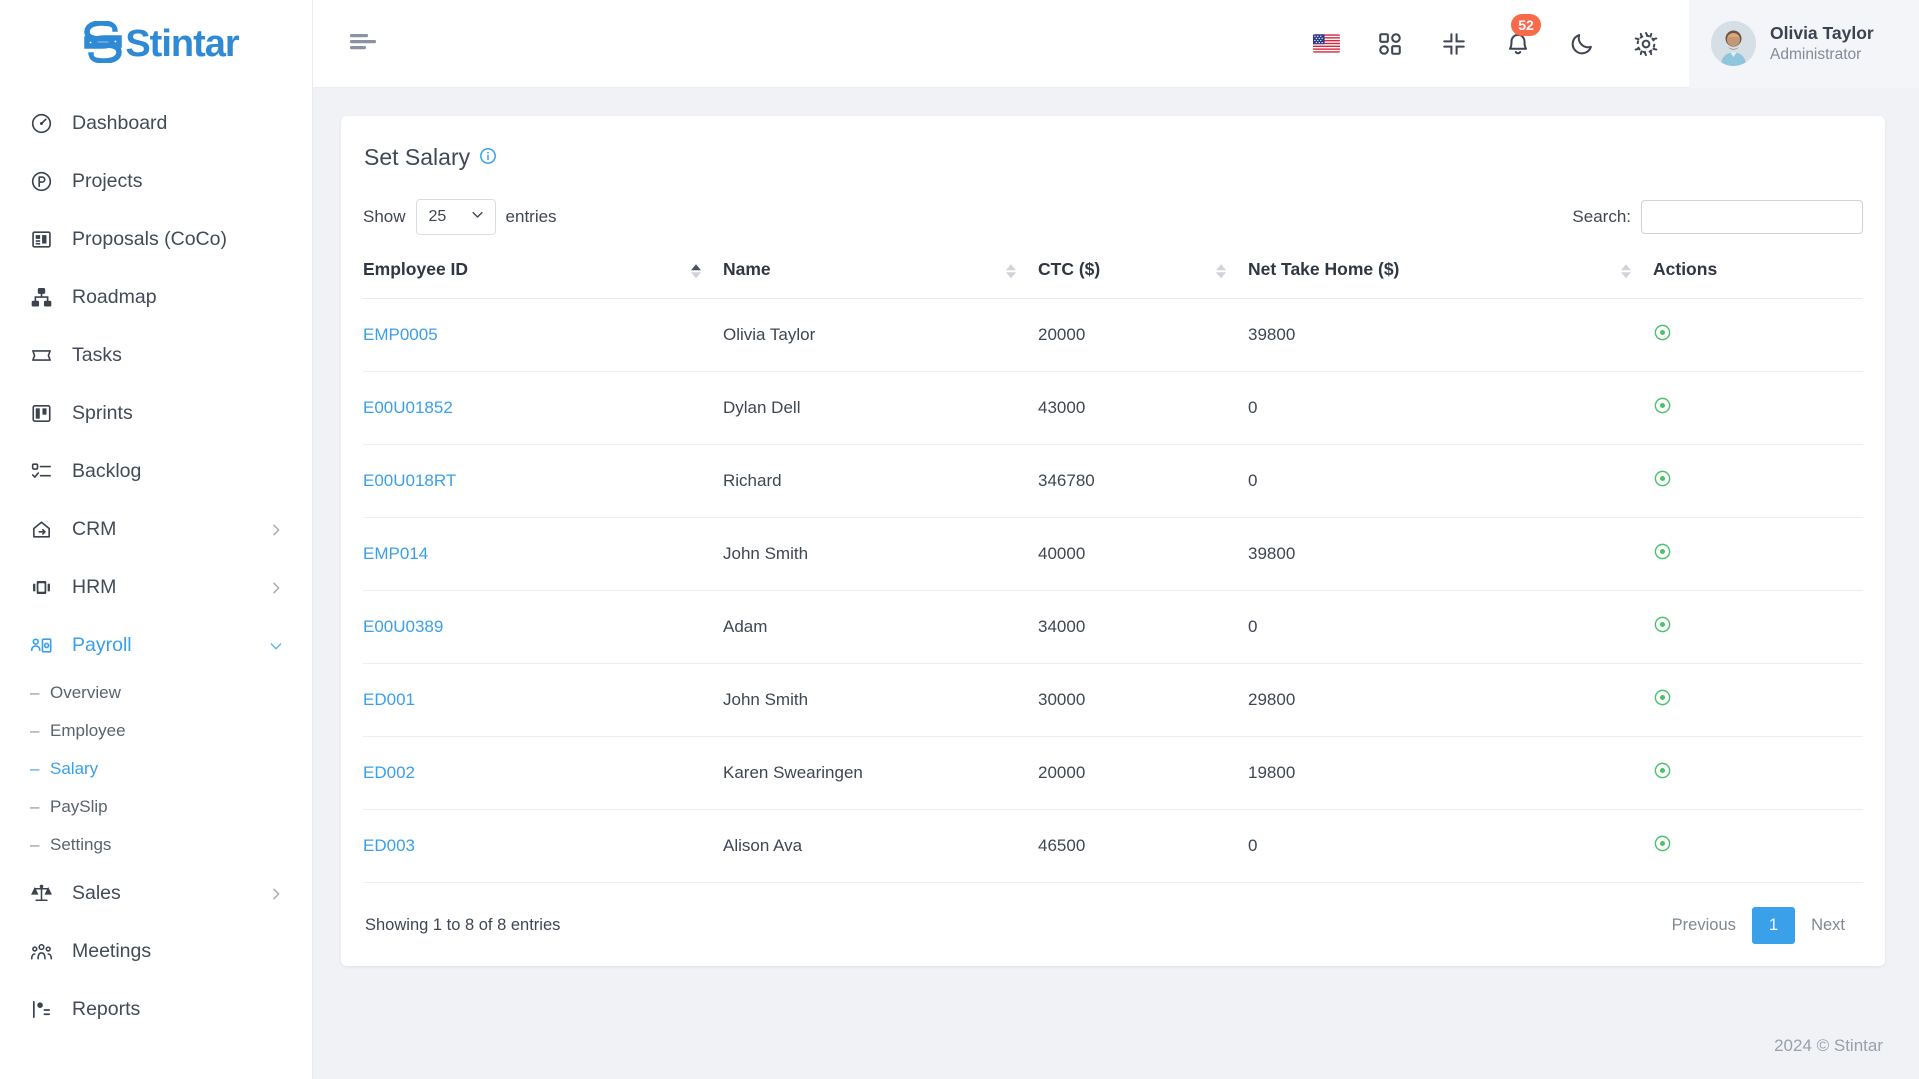 This screenshot has height=1079, width=1919. Describe the element at coordinates (1773, 925) in the screenshot. I see `pagination-page-1: 1` at that location.